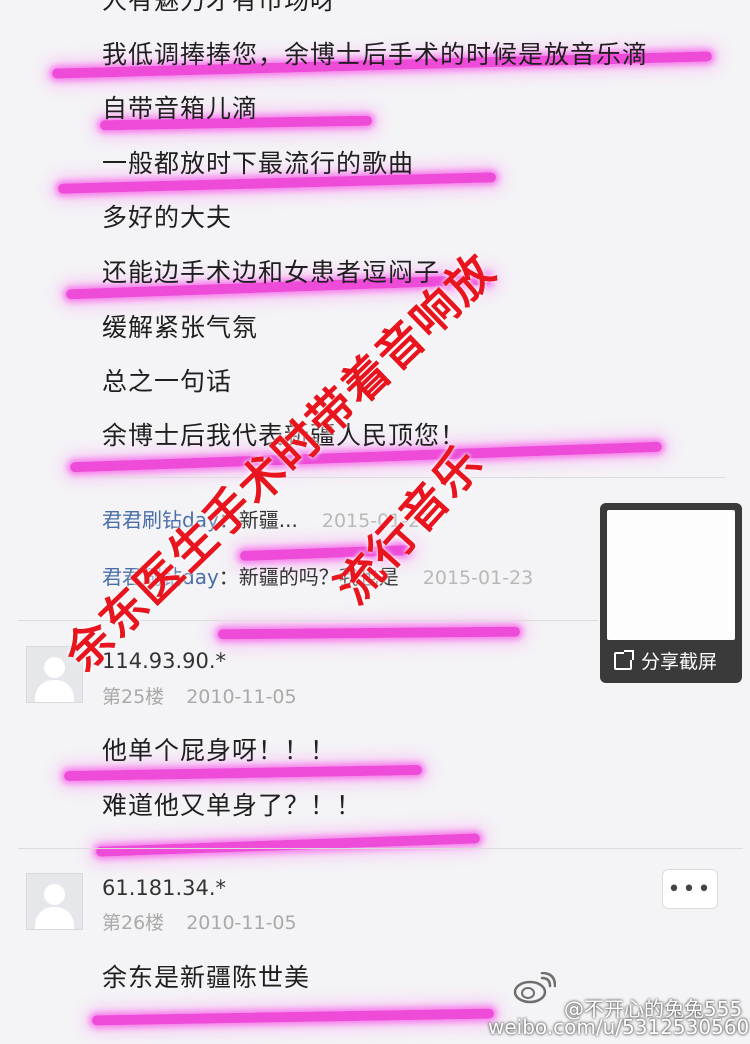 The height and width of the screenshot is (1044, 750). I want to click on screenshot-thumbnail, so click(671, 575).